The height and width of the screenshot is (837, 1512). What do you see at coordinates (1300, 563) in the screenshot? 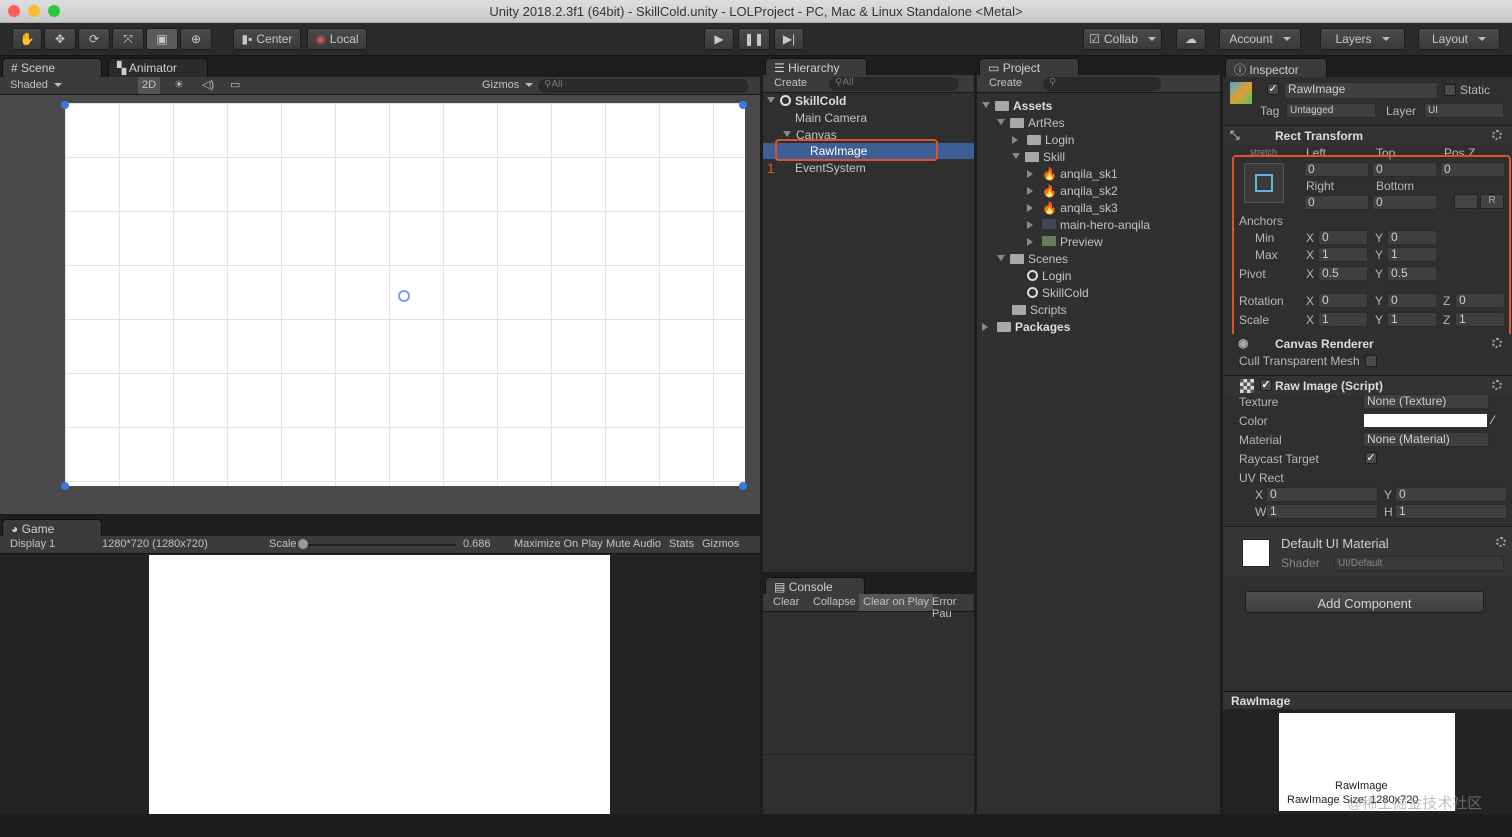
I see `shader-label: Shader` at bounding box center [1300, 563].